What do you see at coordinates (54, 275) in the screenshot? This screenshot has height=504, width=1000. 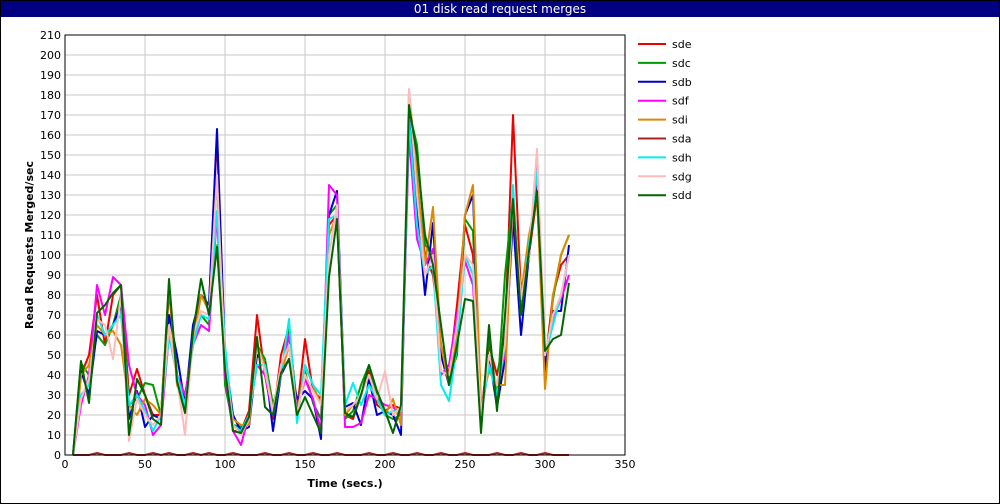 I see `y-tick-label: 90` at bounding box center [54, 275].